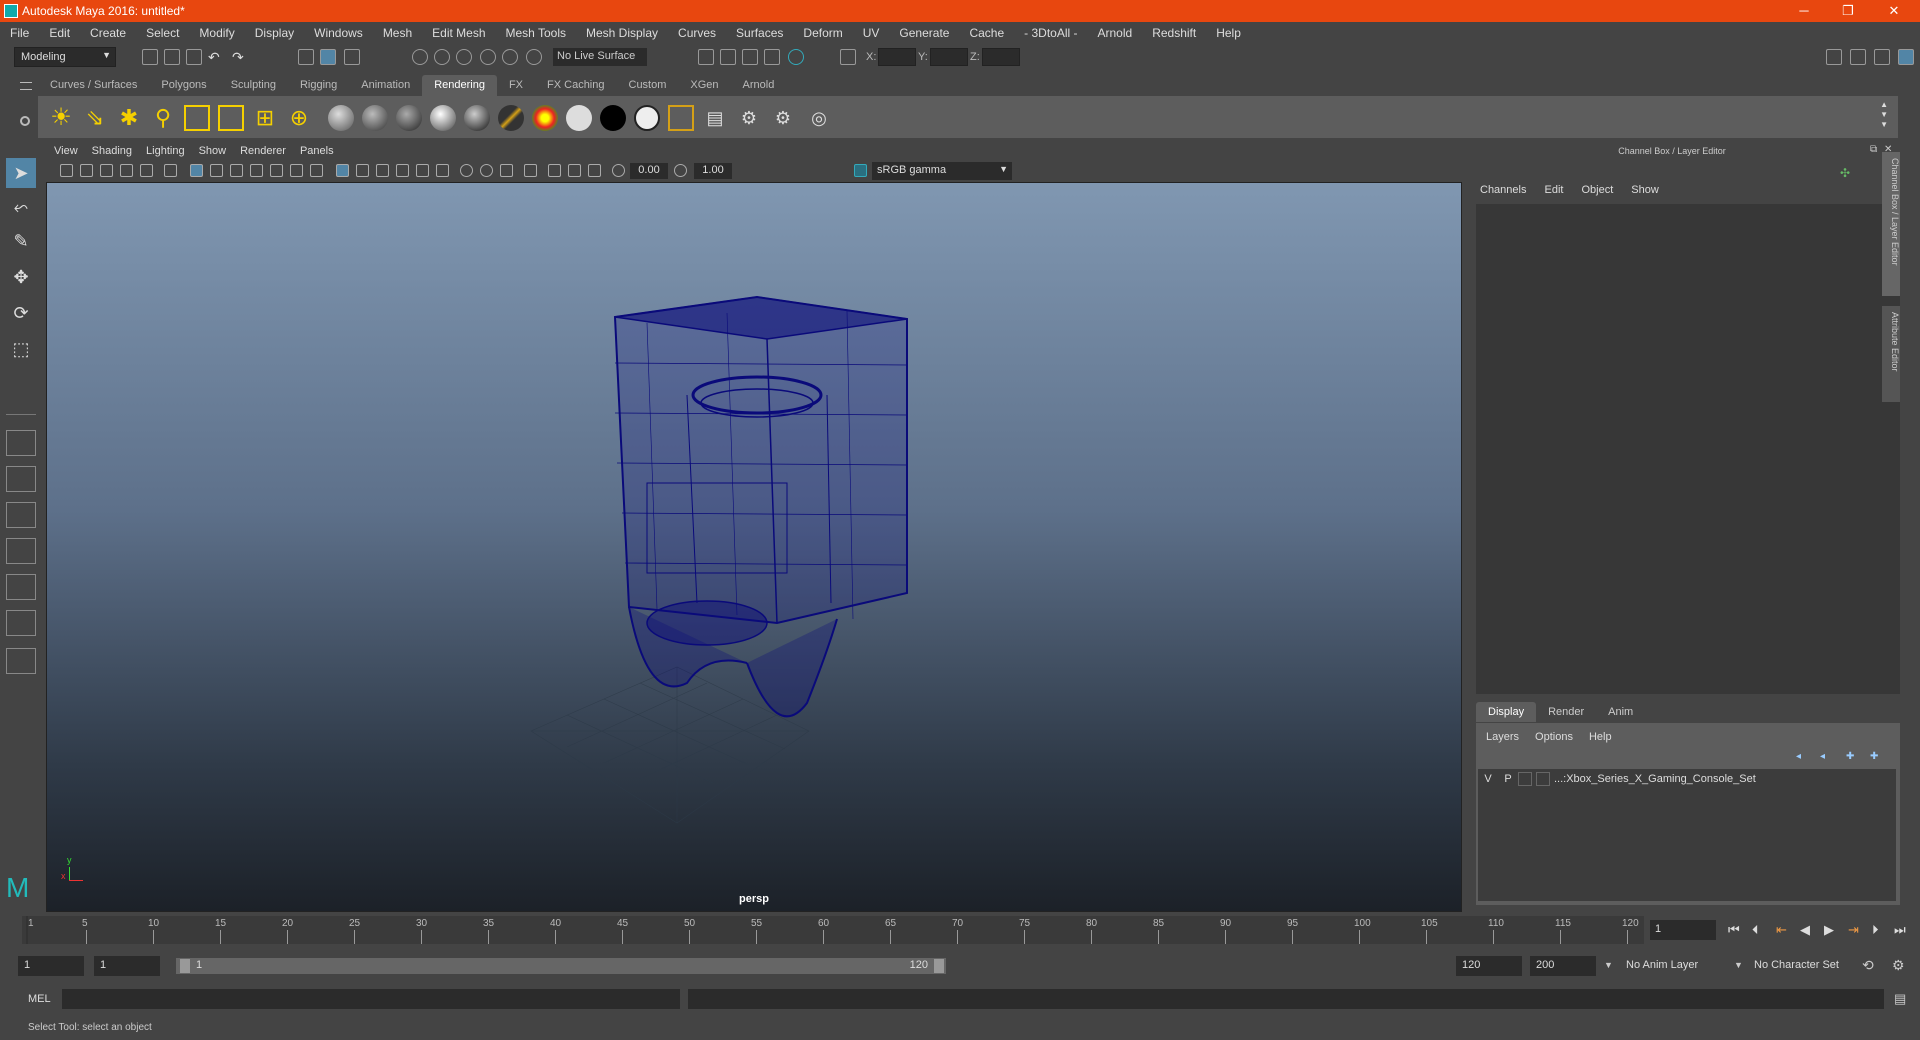 The image size is (1920, 1040). What do you see at coordinates (1115, 33) in the screenshot?
I see `menu-arnold: Arnold` at bounding box center [1115, 33].